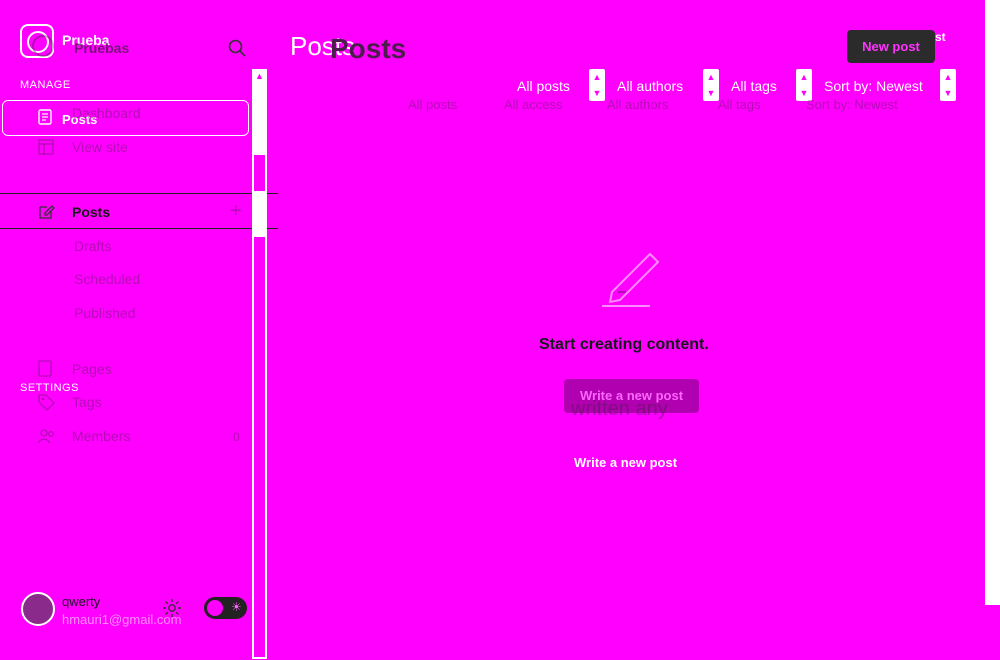  Describe the element at coordinates (739, 104) in the screenshot. I see `ghost-filter-all-tags: All tags` at that location.